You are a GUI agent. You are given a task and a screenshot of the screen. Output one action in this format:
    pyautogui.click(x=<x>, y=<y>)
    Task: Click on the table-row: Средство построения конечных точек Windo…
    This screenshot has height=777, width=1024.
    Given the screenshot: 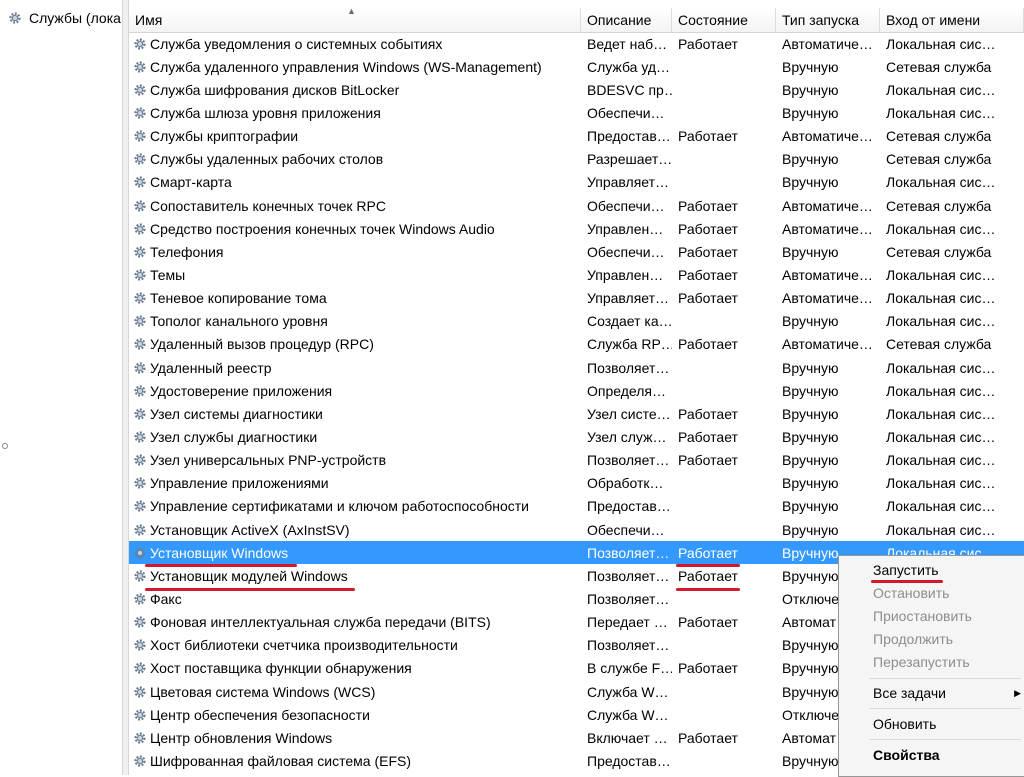 What is the action you would take?
    pyautogui.click(x=576, y=228)
    